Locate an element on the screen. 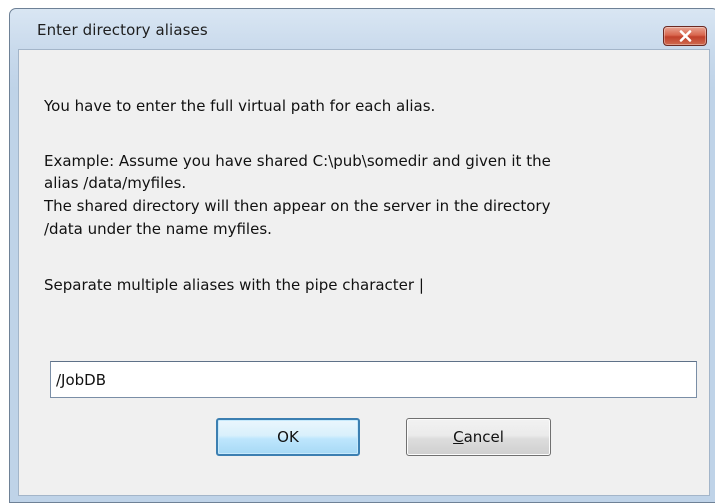 The image size is (715, 503). cancel-button-label: ancel is located at coordinates (483, 437).